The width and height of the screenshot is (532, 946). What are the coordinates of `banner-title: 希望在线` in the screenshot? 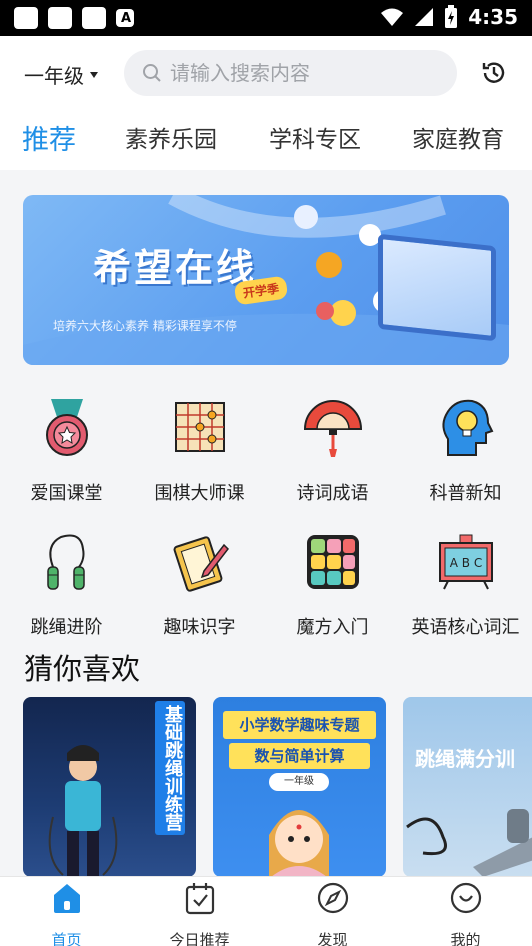 It's located at (175, 268).